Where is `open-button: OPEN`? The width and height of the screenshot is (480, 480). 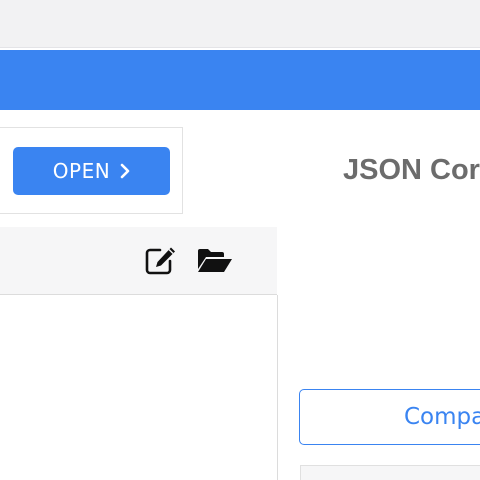 open-button: OPEN is located at coordinates (91, 171).